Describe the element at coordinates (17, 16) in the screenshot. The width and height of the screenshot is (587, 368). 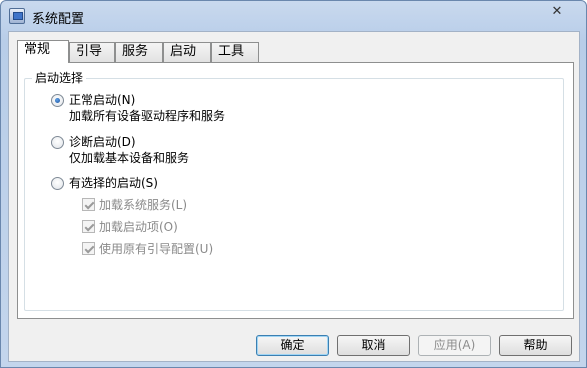
I see `msconfig-app-icon` at that location.